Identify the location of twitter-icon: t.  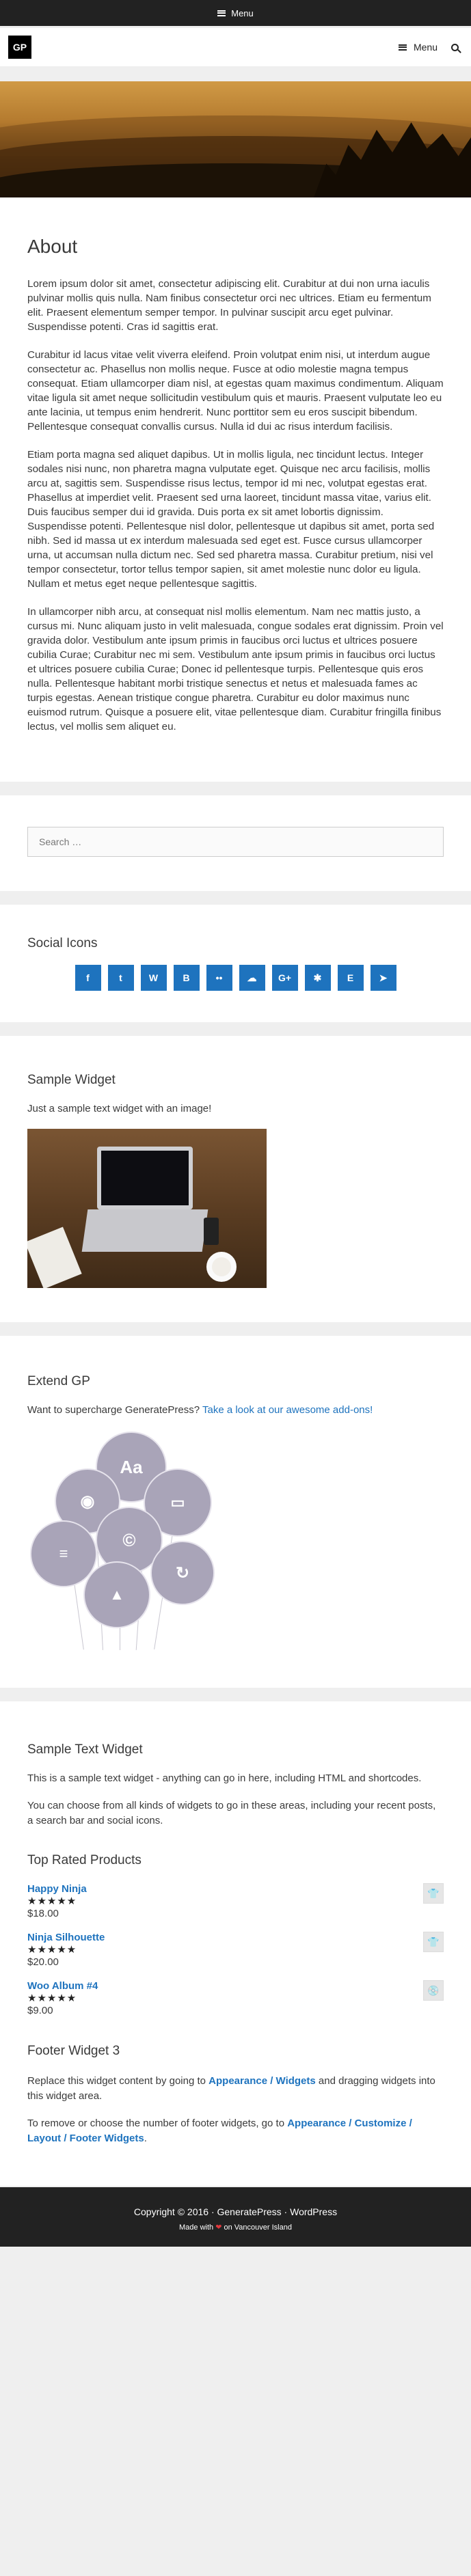
(120, 978).